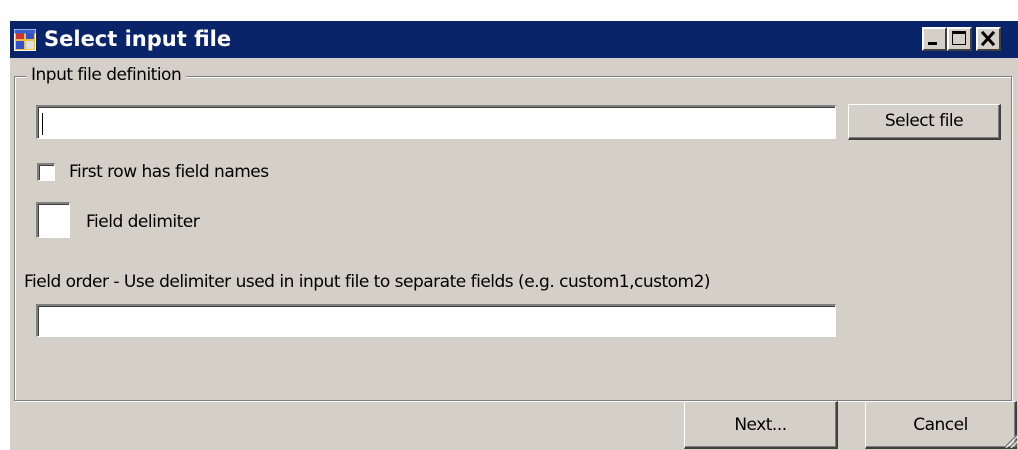  I want to click on cancel-label: Cancel, so click(940, 425).